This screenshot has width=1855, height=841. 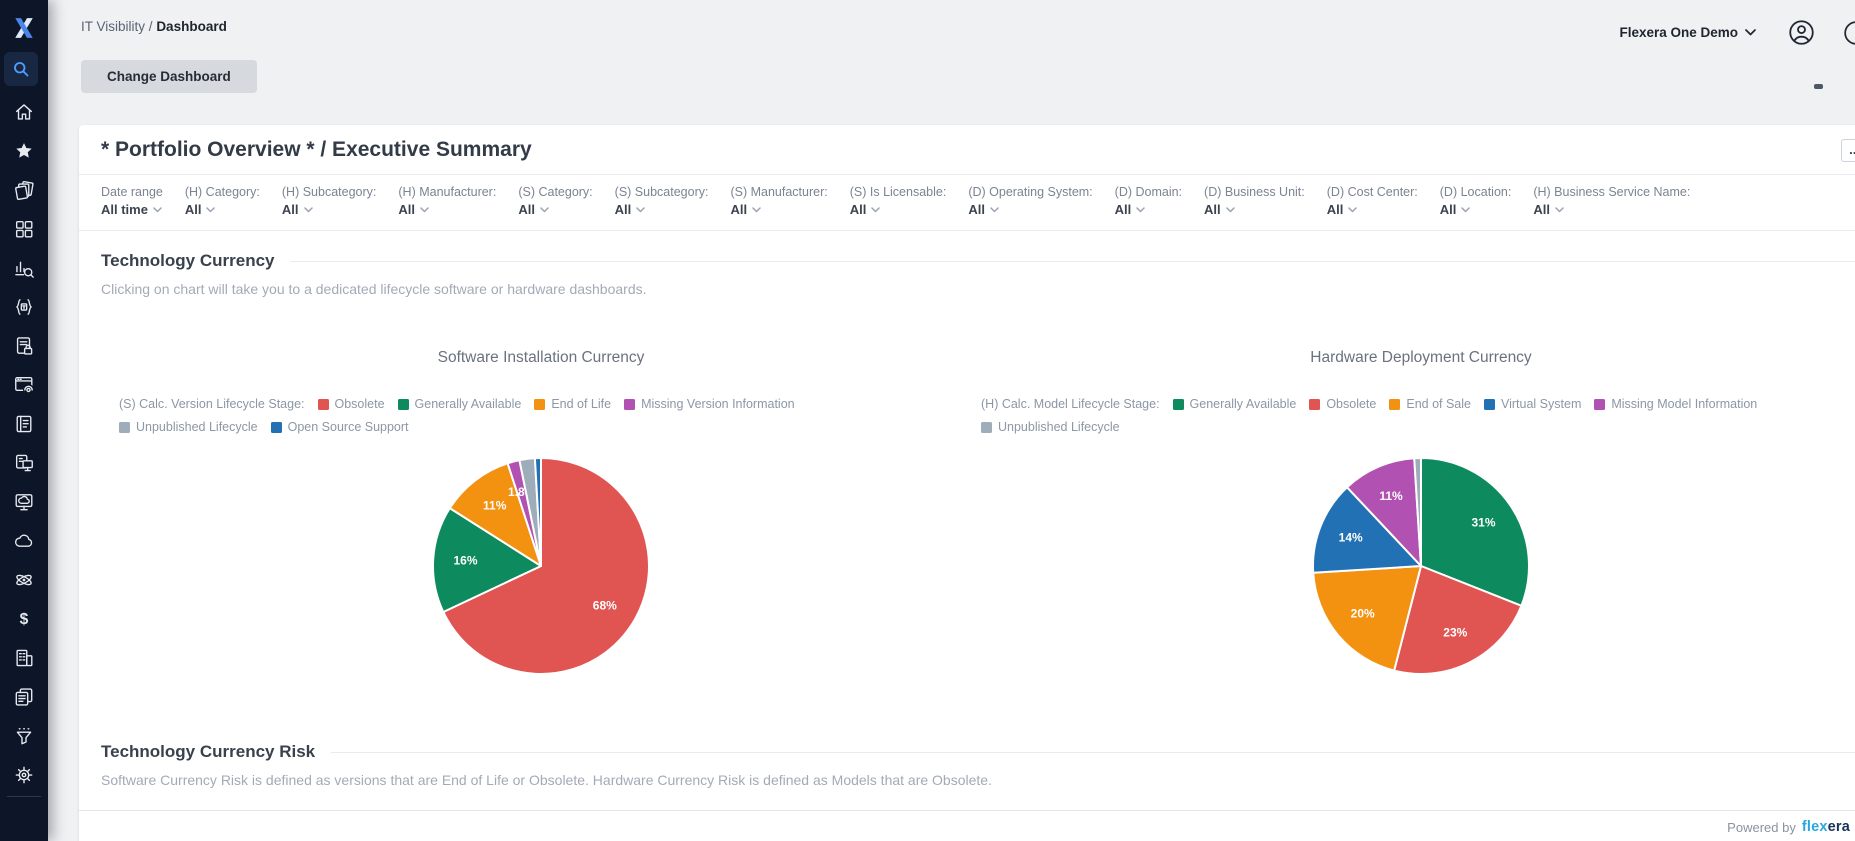 What do you see at coordinates (1430, 404) in the screenshot?
I see `legend-item: End of Sale` at bounding box center [1430, 404].